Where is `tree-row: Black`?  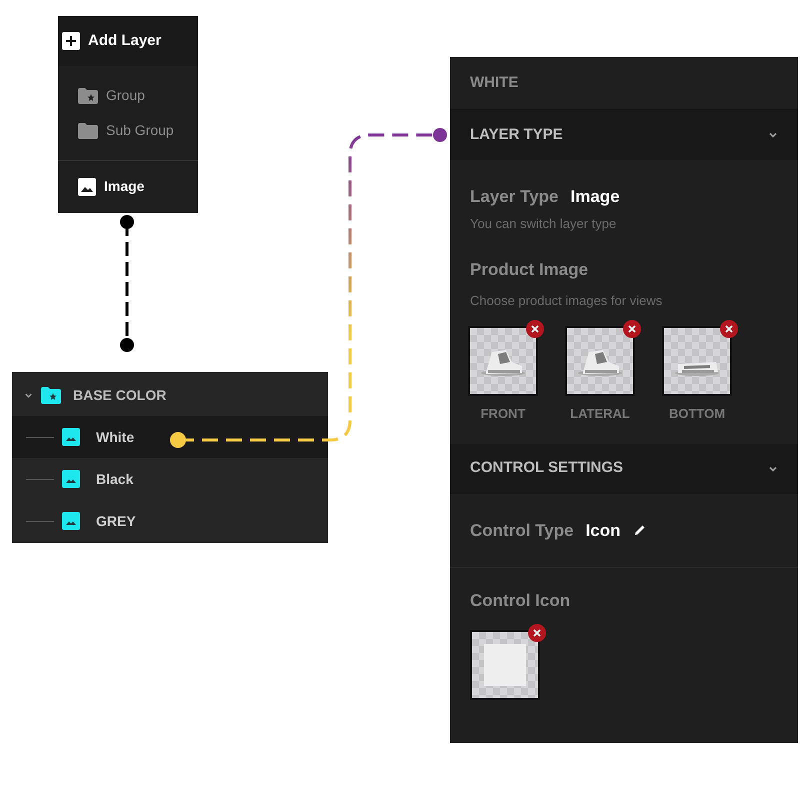
tree-row: Black is located at coordinates (170, 479).